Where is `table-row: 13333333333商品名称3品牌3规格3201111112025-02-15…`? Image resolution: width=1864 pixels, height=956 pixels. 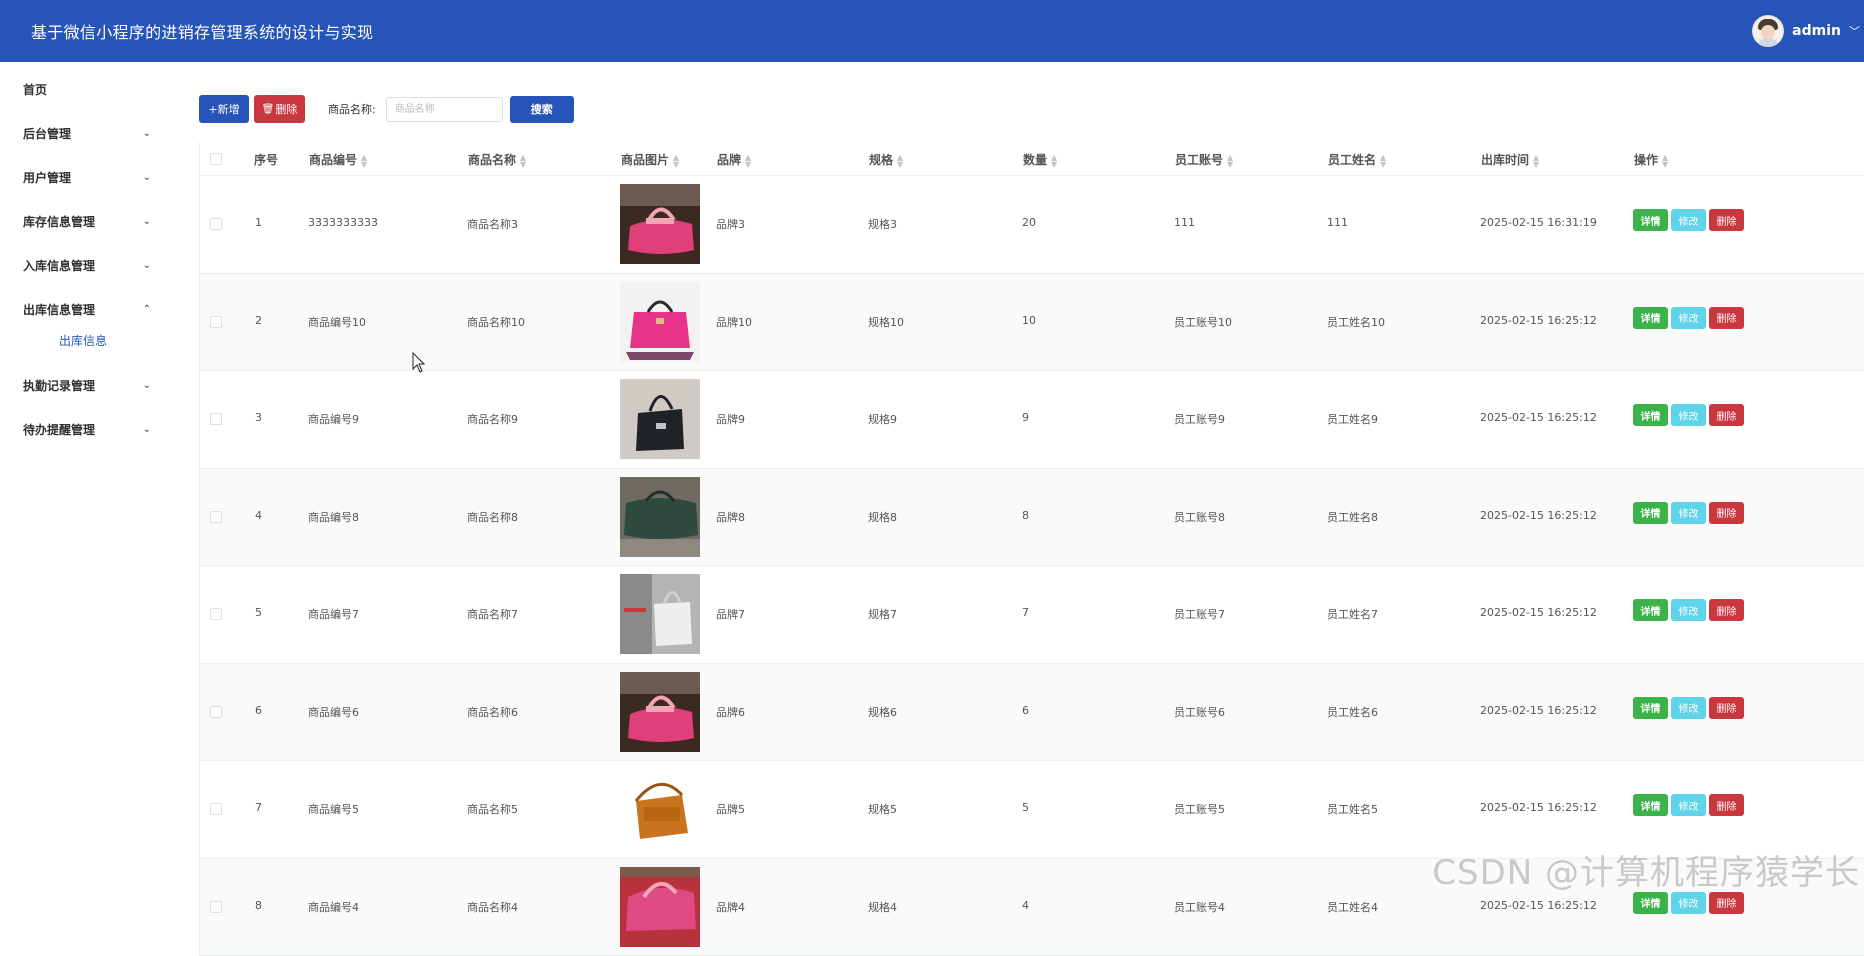 table-row: 13333333333商品名称3品牌3规格3201111112025-02-15… is located at coordinates (1032, 225).